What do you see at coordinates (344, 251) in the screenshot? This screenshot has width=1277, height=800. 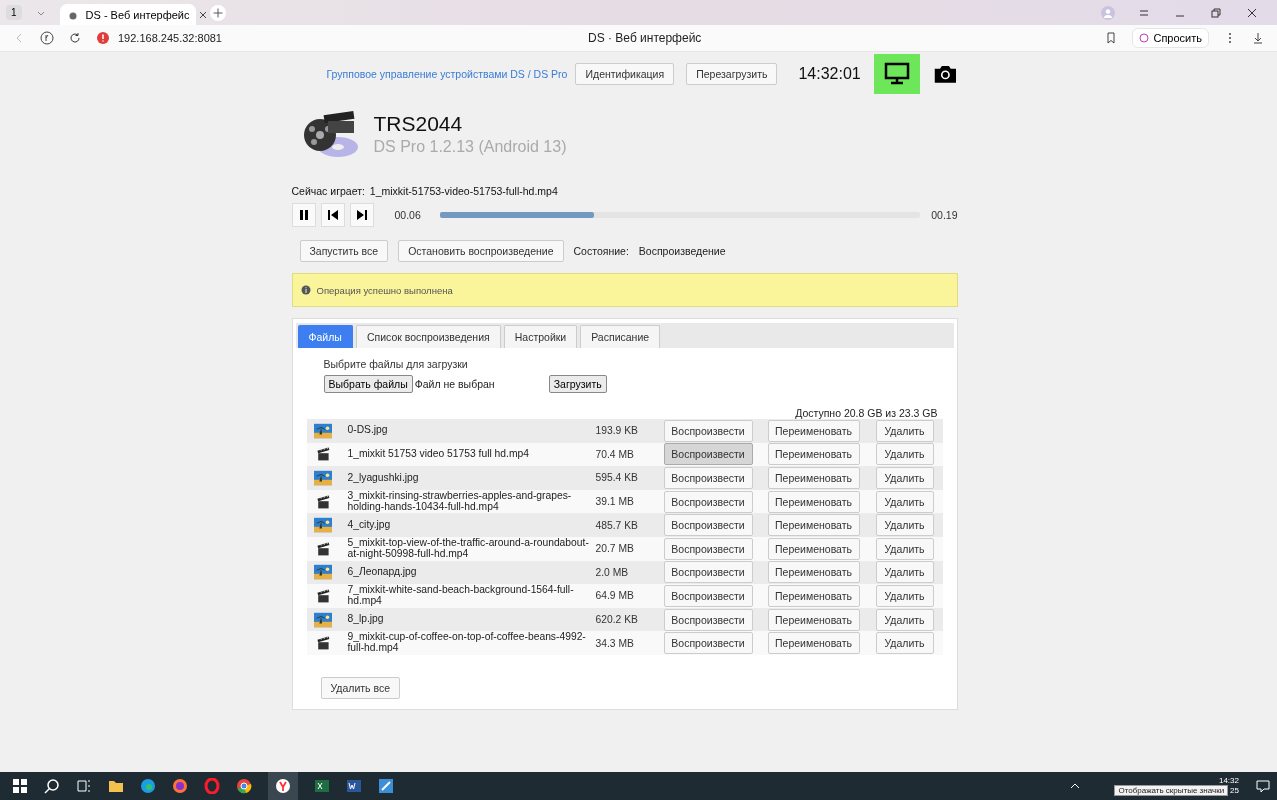 I see `start-all-button: Запустить все` at bounding box center [344, 251].